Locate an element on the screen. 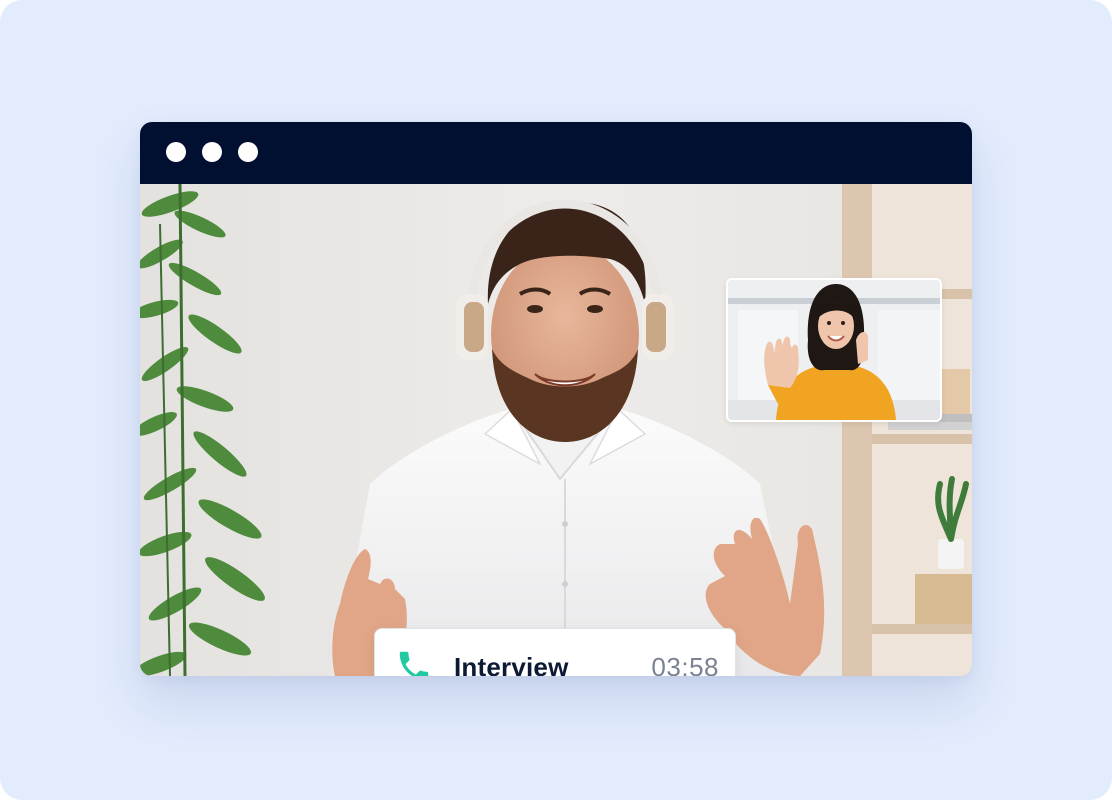 The image size is (1112, 800). pip-participant-video is located at coordinates (834, 350).